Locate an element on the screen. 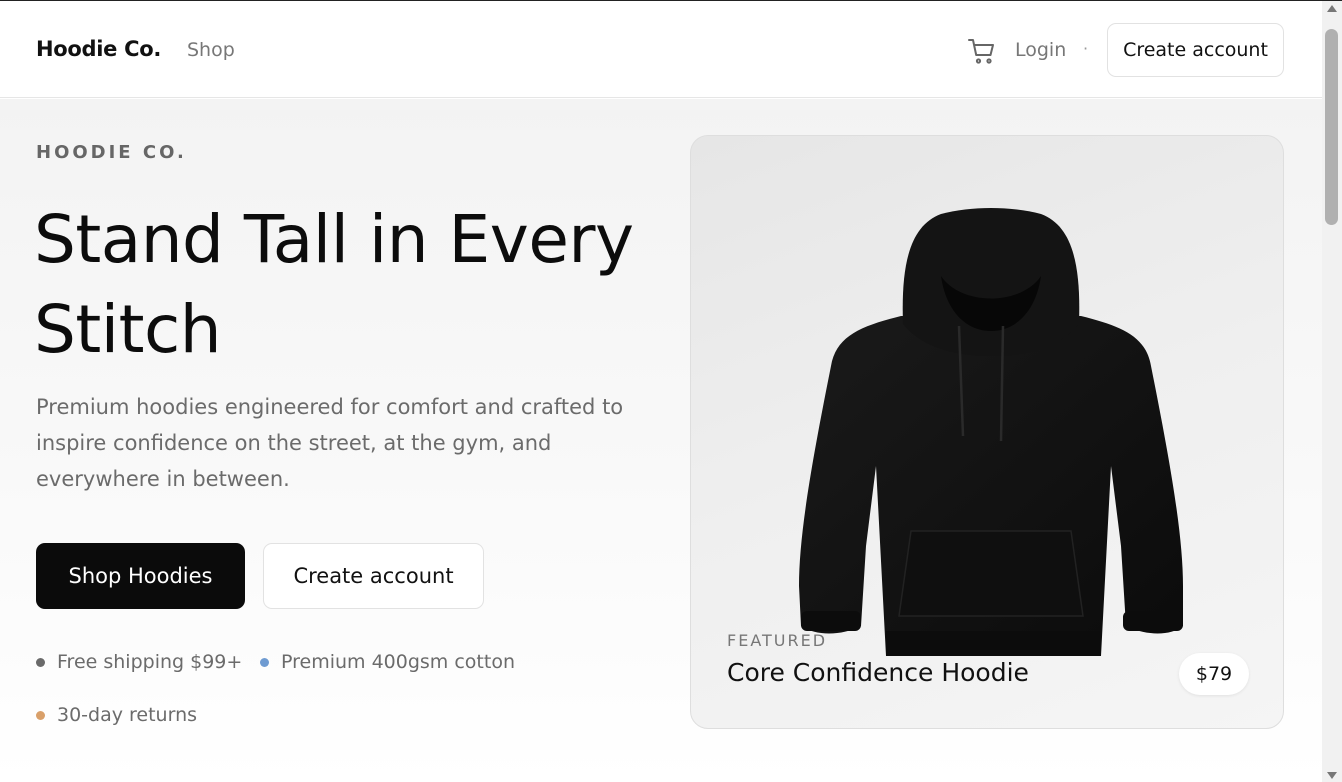 The width and height of the screenshot is (1342, 782). scroll-down-arrow-icon is located at coordinates (1332, 775).